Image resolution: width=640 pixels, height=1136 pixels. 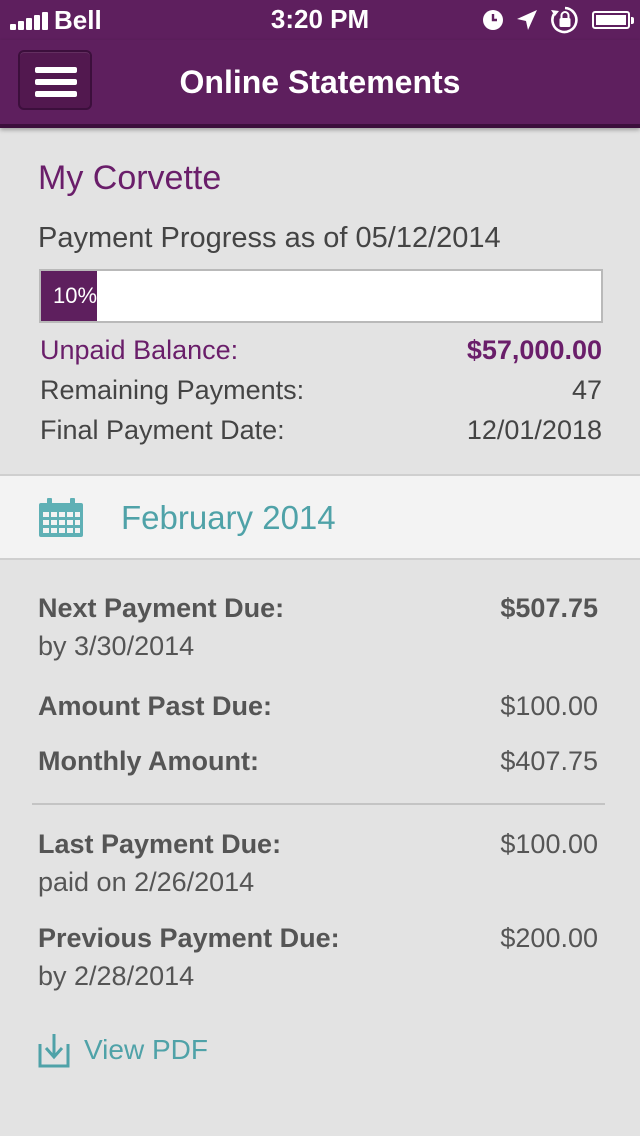 I want to click on unpaid-balance-value: $57,000.00, so click(x=534, y=350).